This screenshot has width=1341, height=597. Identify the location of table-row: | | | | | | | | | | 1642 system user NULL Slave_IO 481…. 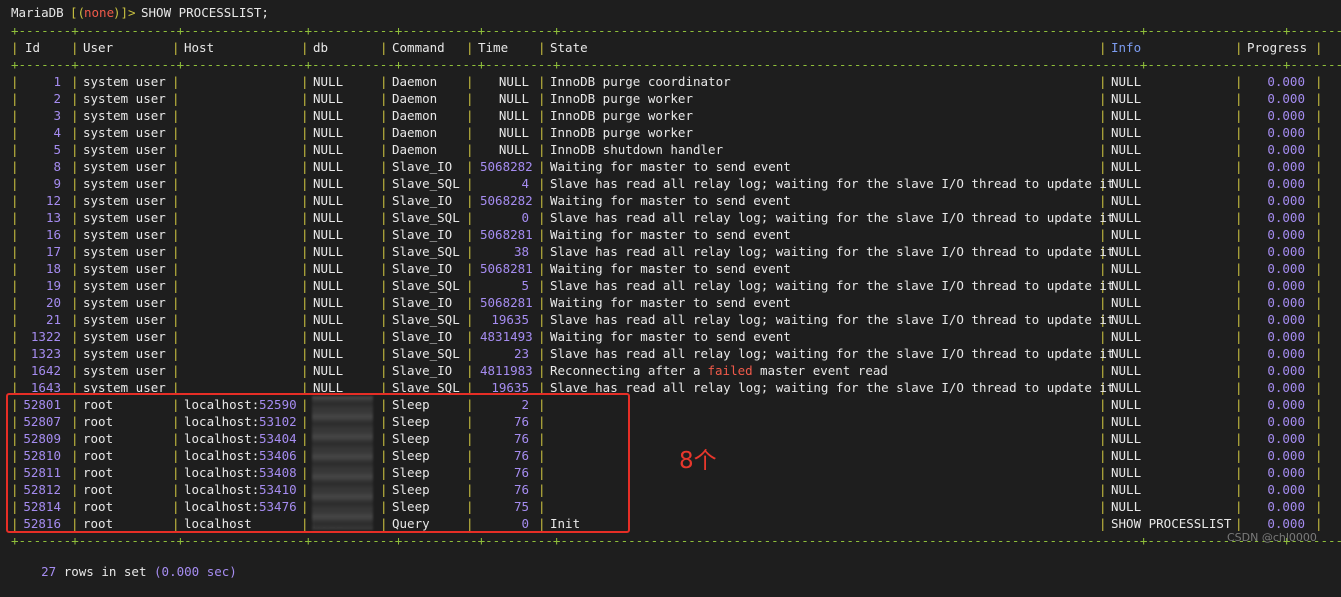
(670, 370).